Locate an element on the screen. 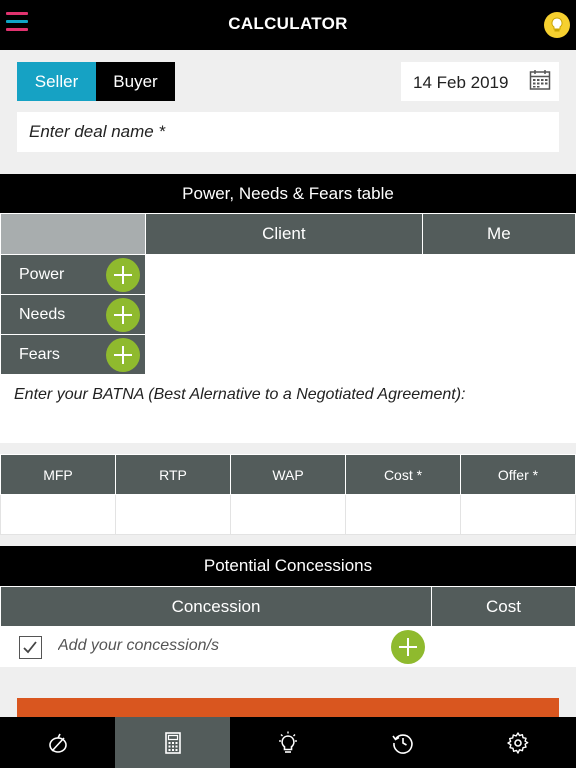  pnf-row-label: Fears is located at coordinates (39, 354).